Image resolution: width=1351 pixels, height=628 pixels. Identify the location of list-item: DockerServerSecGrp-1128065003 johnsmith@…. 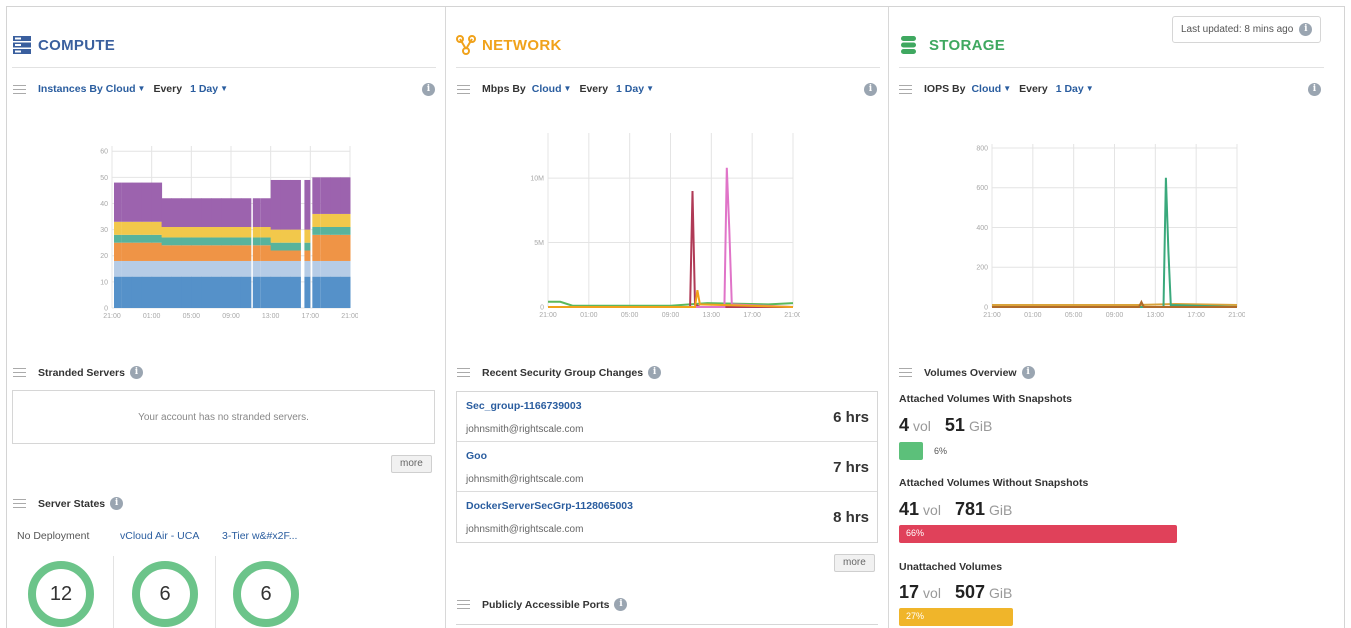
(667, 517).